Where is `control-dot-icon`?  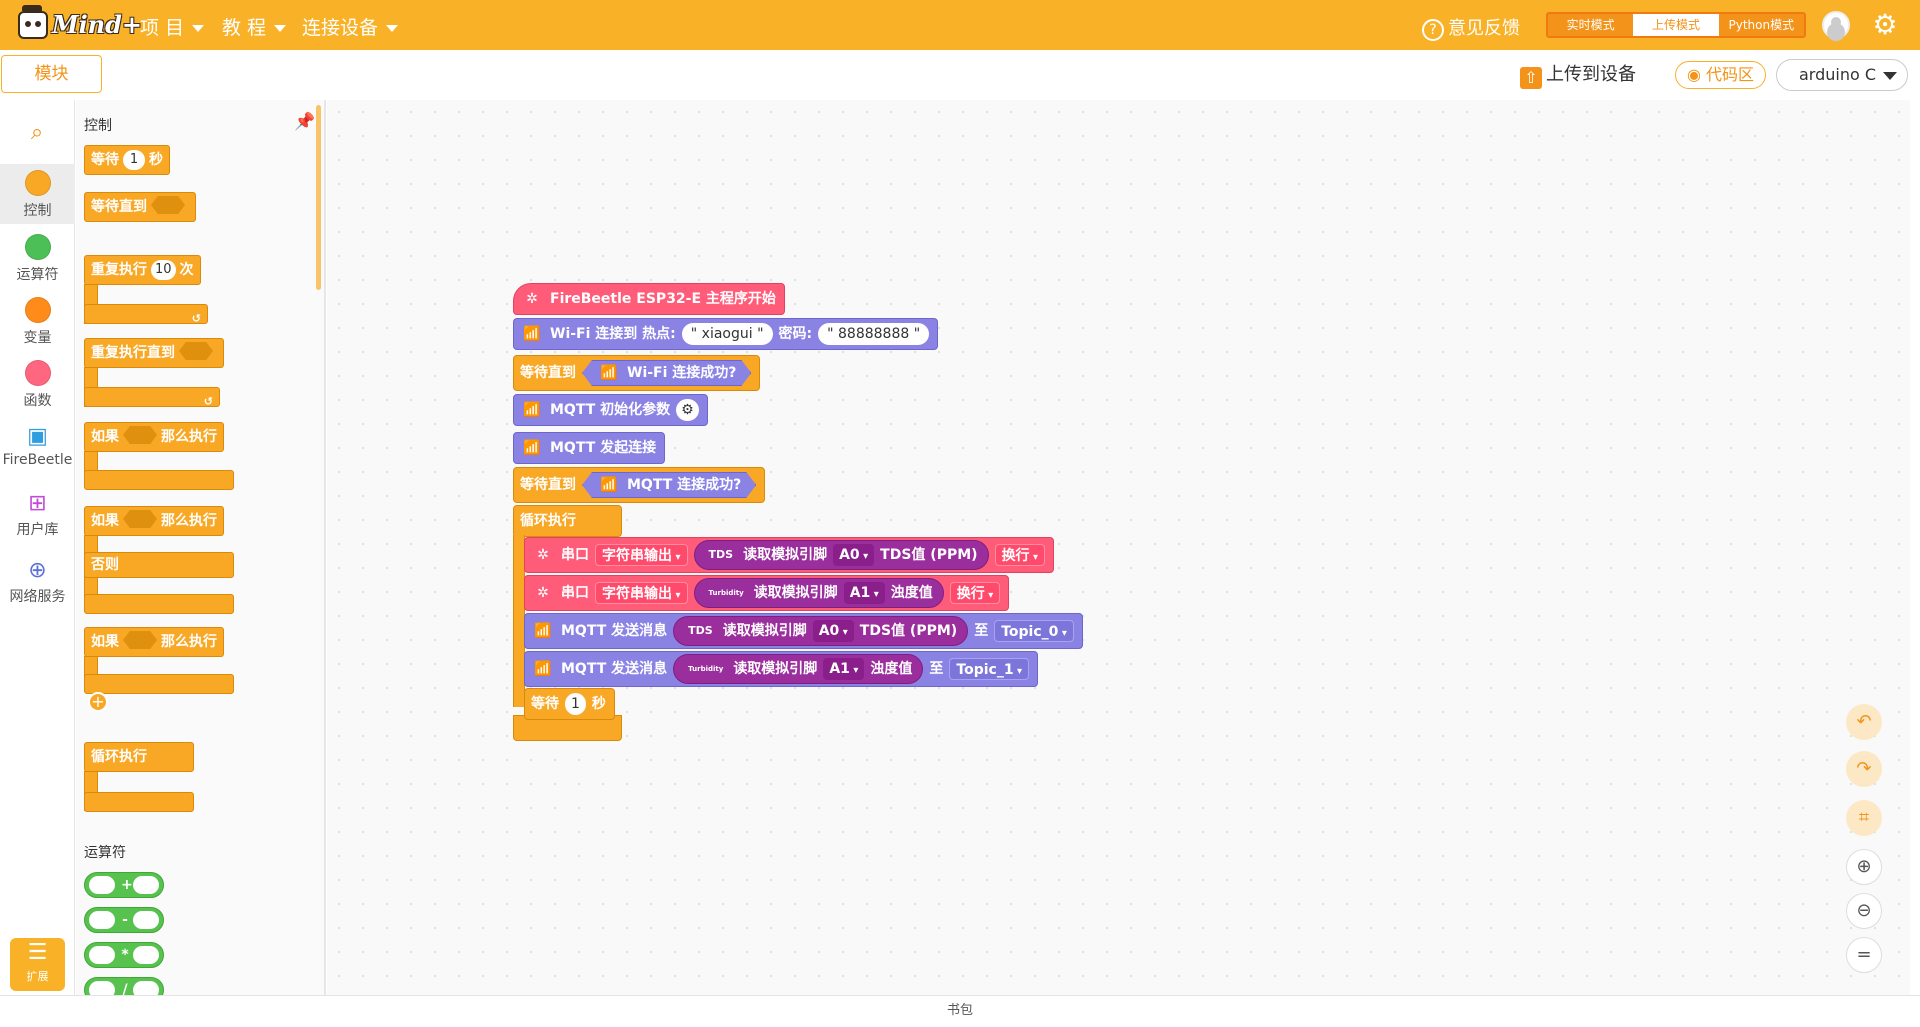 control-dot-icon is located at coordinates (37, 183).